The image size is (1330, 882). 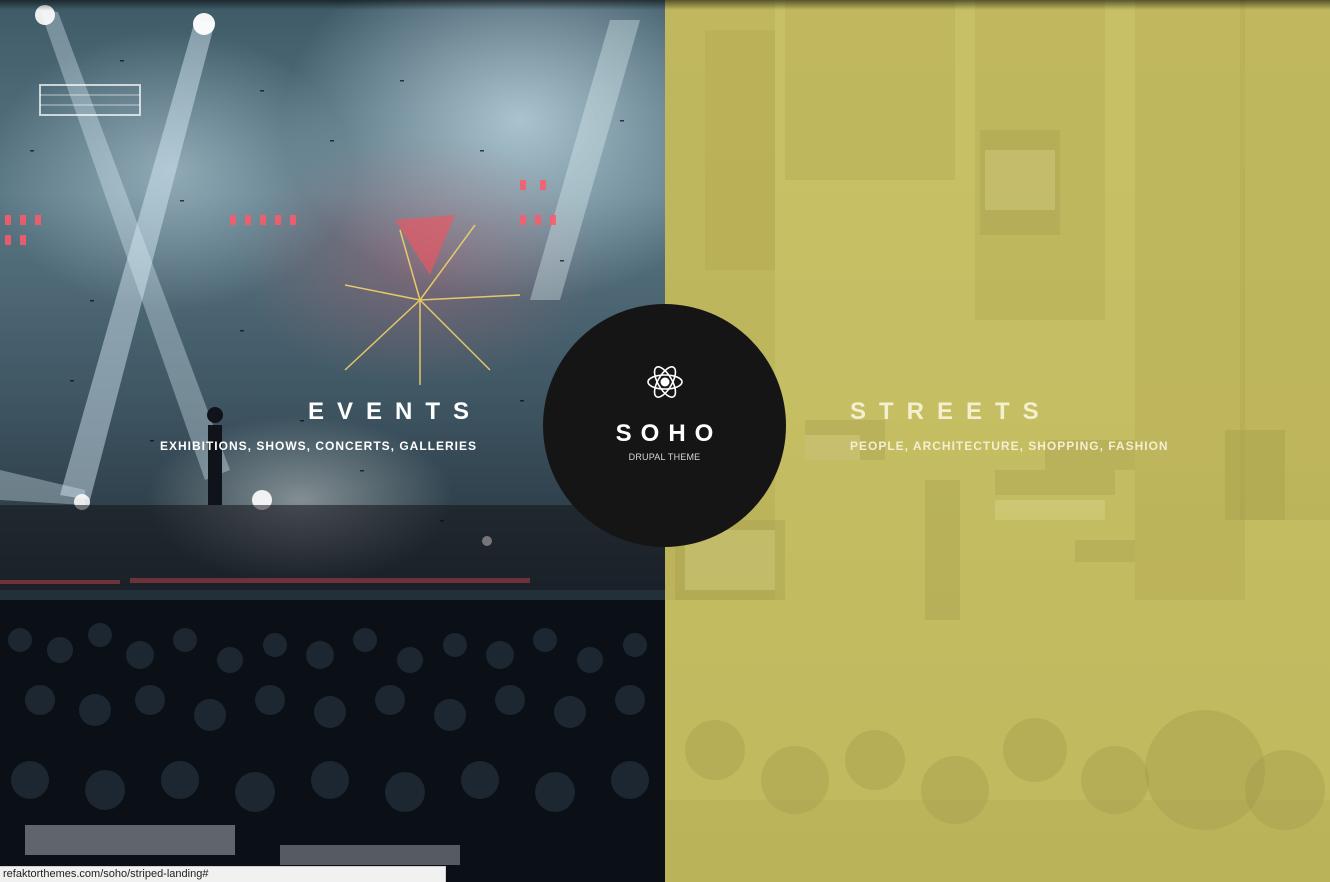 What do you see at coordinates (664, 457) in the screenshot?
I see `logo-tagline: DRUPAL THEME` at bounding box center [664, 457].